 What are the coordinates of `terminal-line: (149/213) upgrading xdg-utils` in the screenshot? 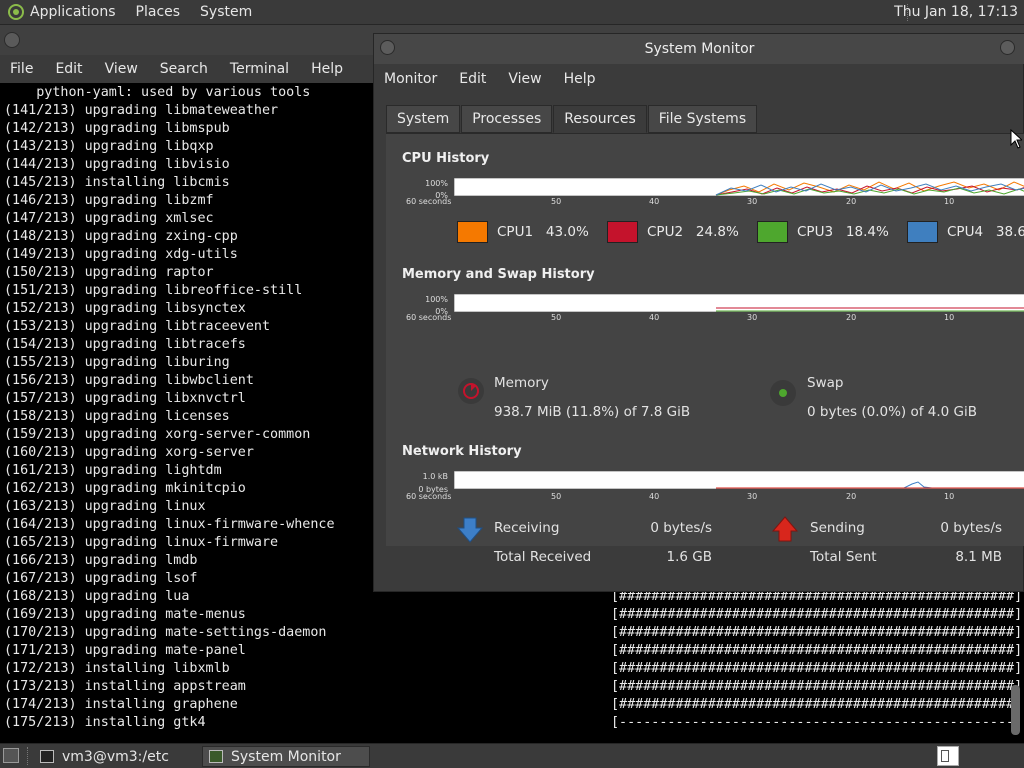 It's located at (121, 254).